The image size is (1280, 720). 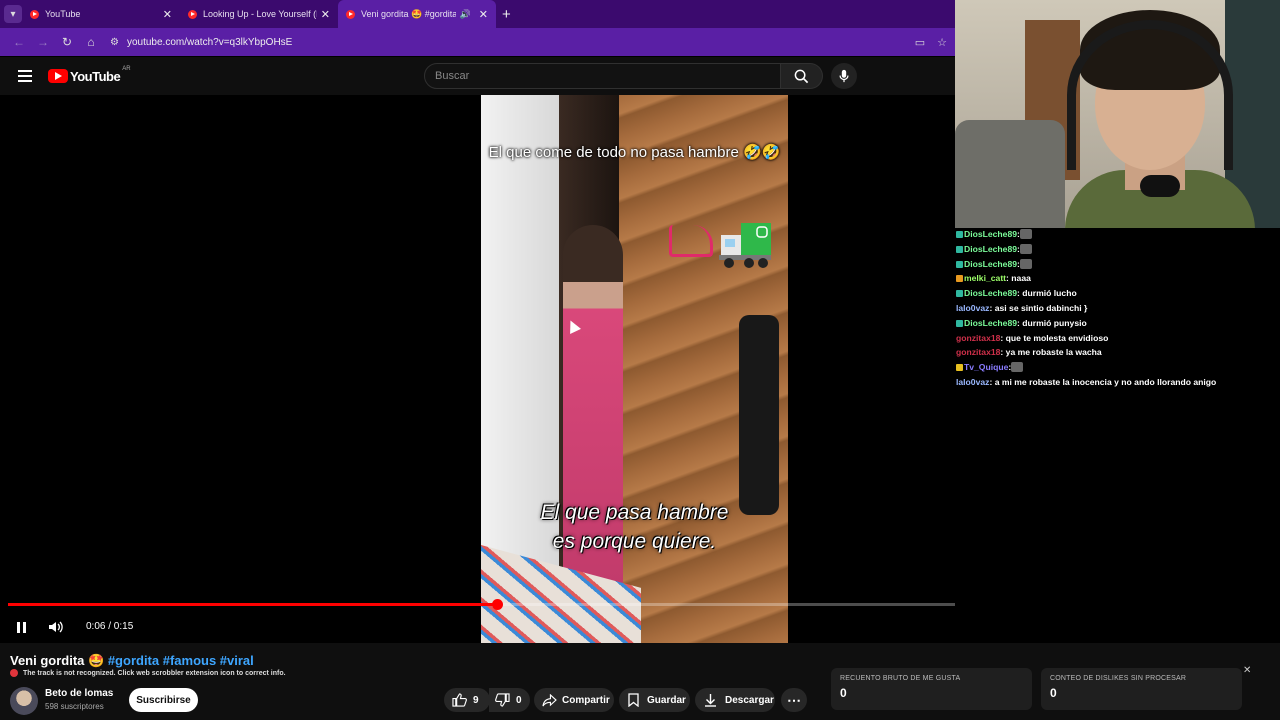 I want to click on progress-scrubber, so click(x=498, y=604).